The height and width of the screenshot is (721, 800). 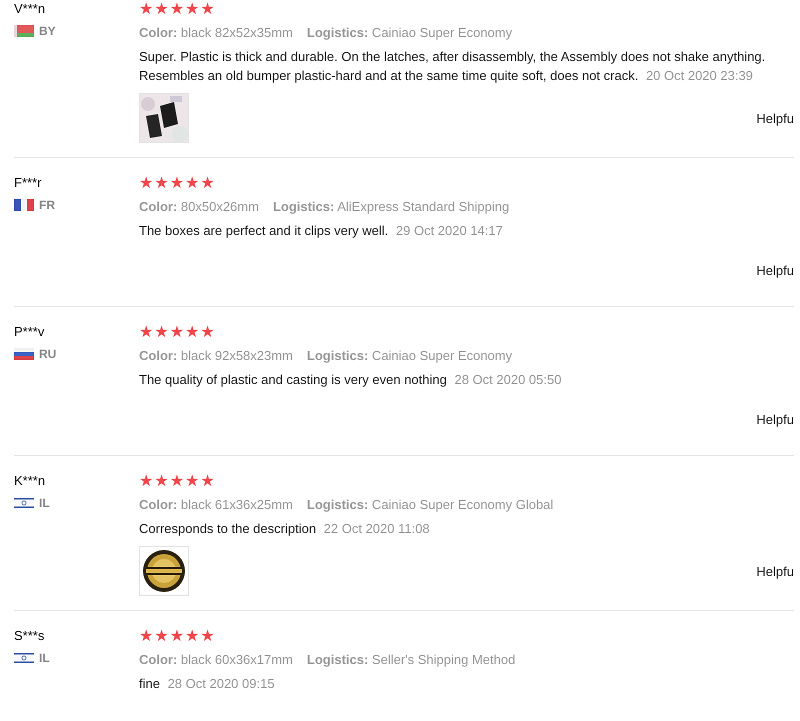 I want to click on reviewer-name: V***n, so click(x=30, y=9).